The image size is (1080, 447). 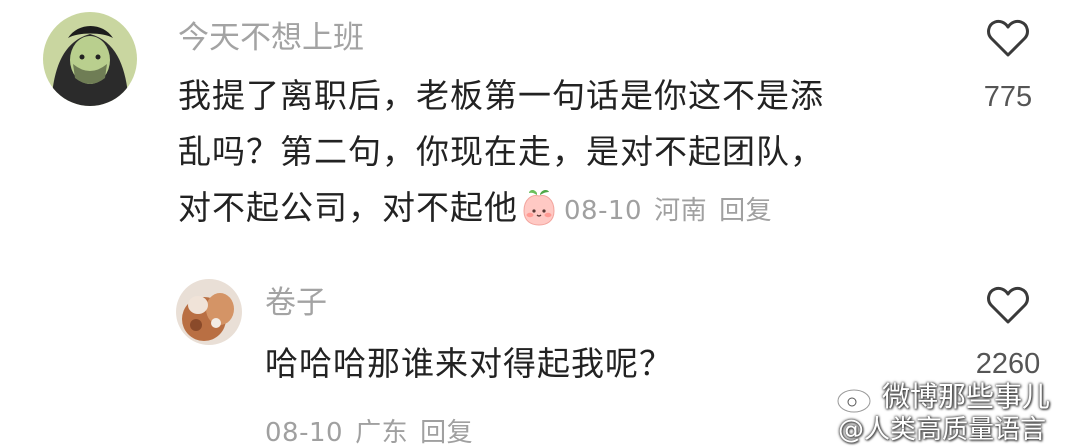 I want to click on comment-meta: 08-10 河南 回复, so click(x=668, y=211).